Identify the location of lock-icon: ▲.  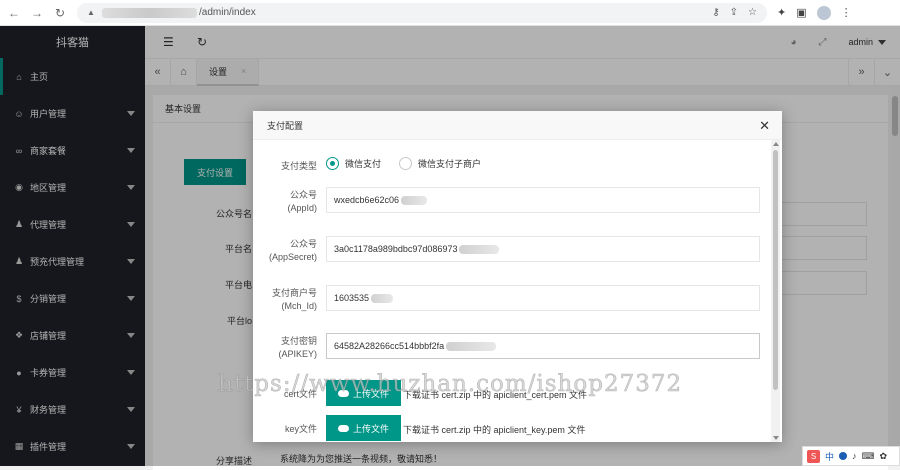
(91, 12).